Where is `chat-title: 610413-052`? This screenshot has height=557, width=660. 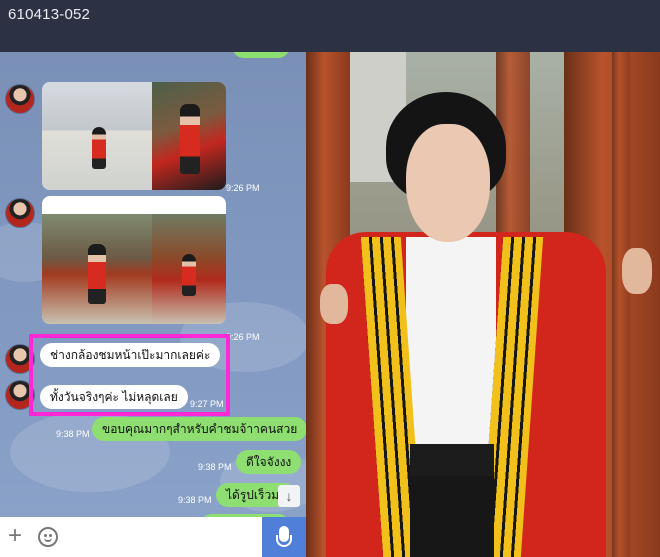 chat-title: 610413-052 is located at coordinates (49, 14).